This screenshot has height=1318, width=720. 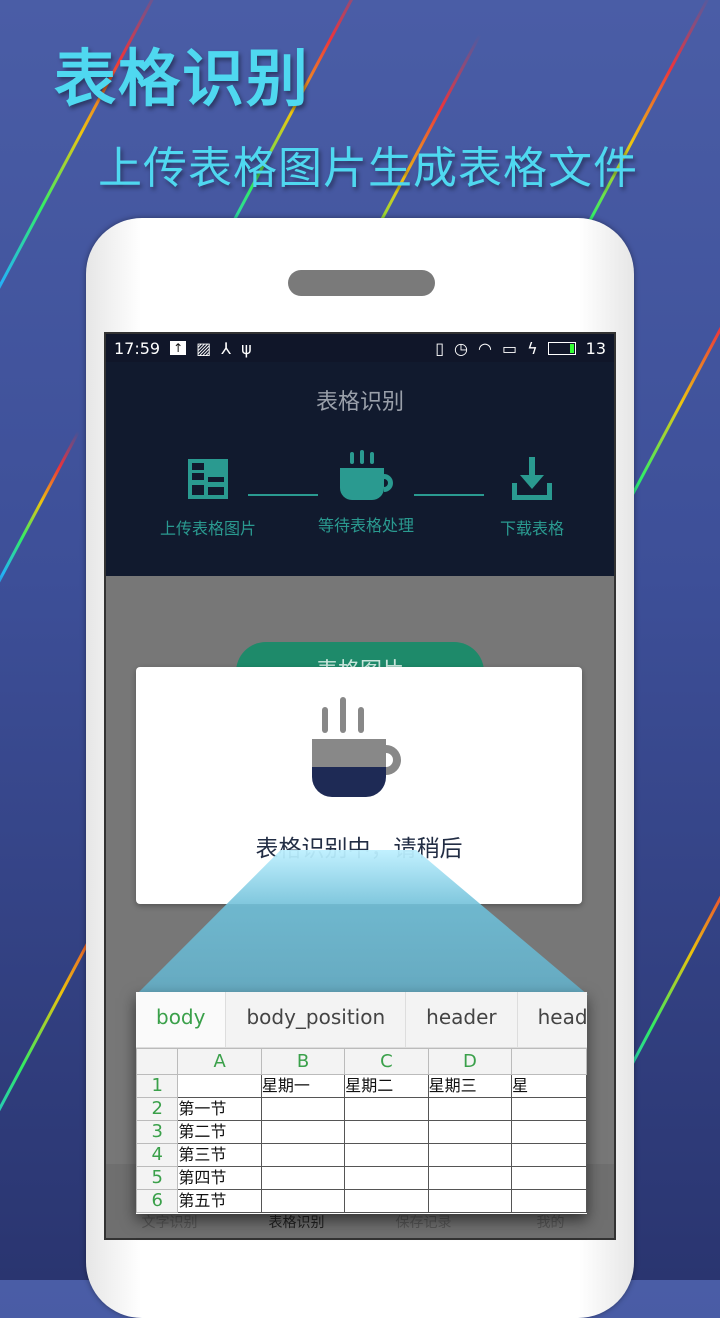 I want to click on table-cell: 星期二, so click(x=386, y=1086).